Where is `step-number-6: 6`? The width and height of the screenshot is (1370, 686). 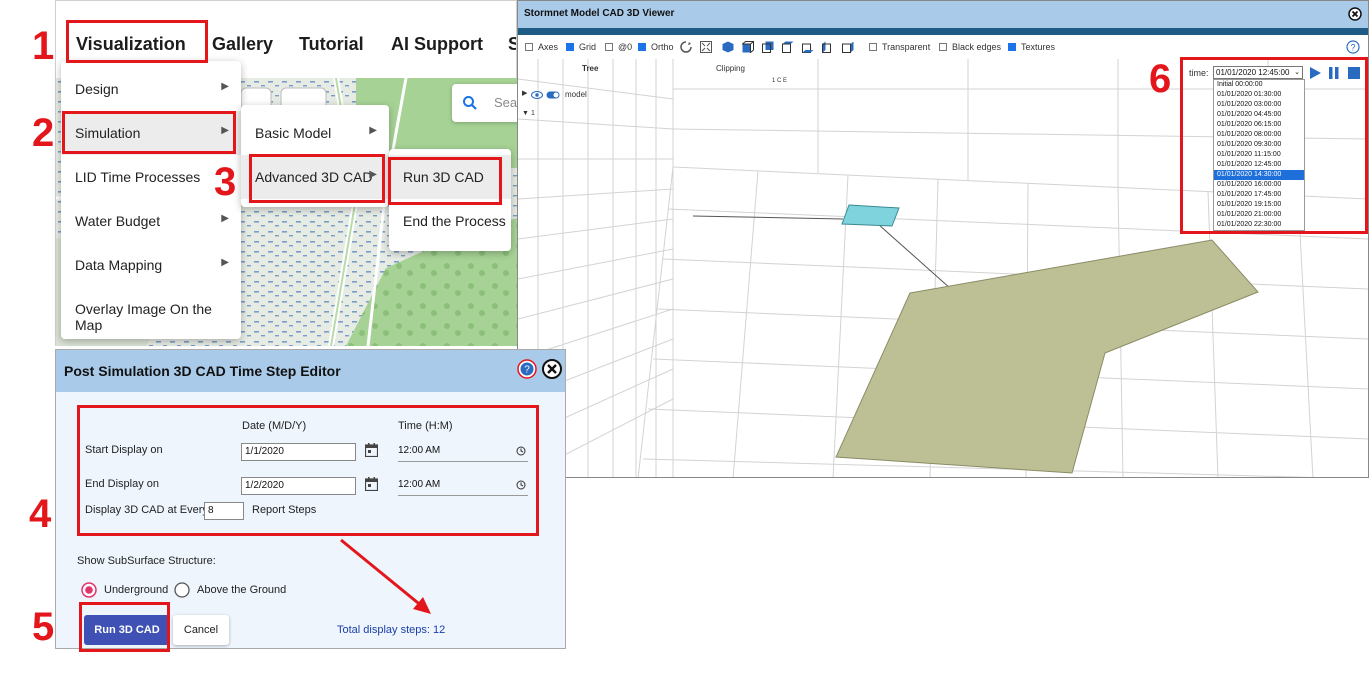 step-number-6: 6 is located at coordinates (1160, 79).